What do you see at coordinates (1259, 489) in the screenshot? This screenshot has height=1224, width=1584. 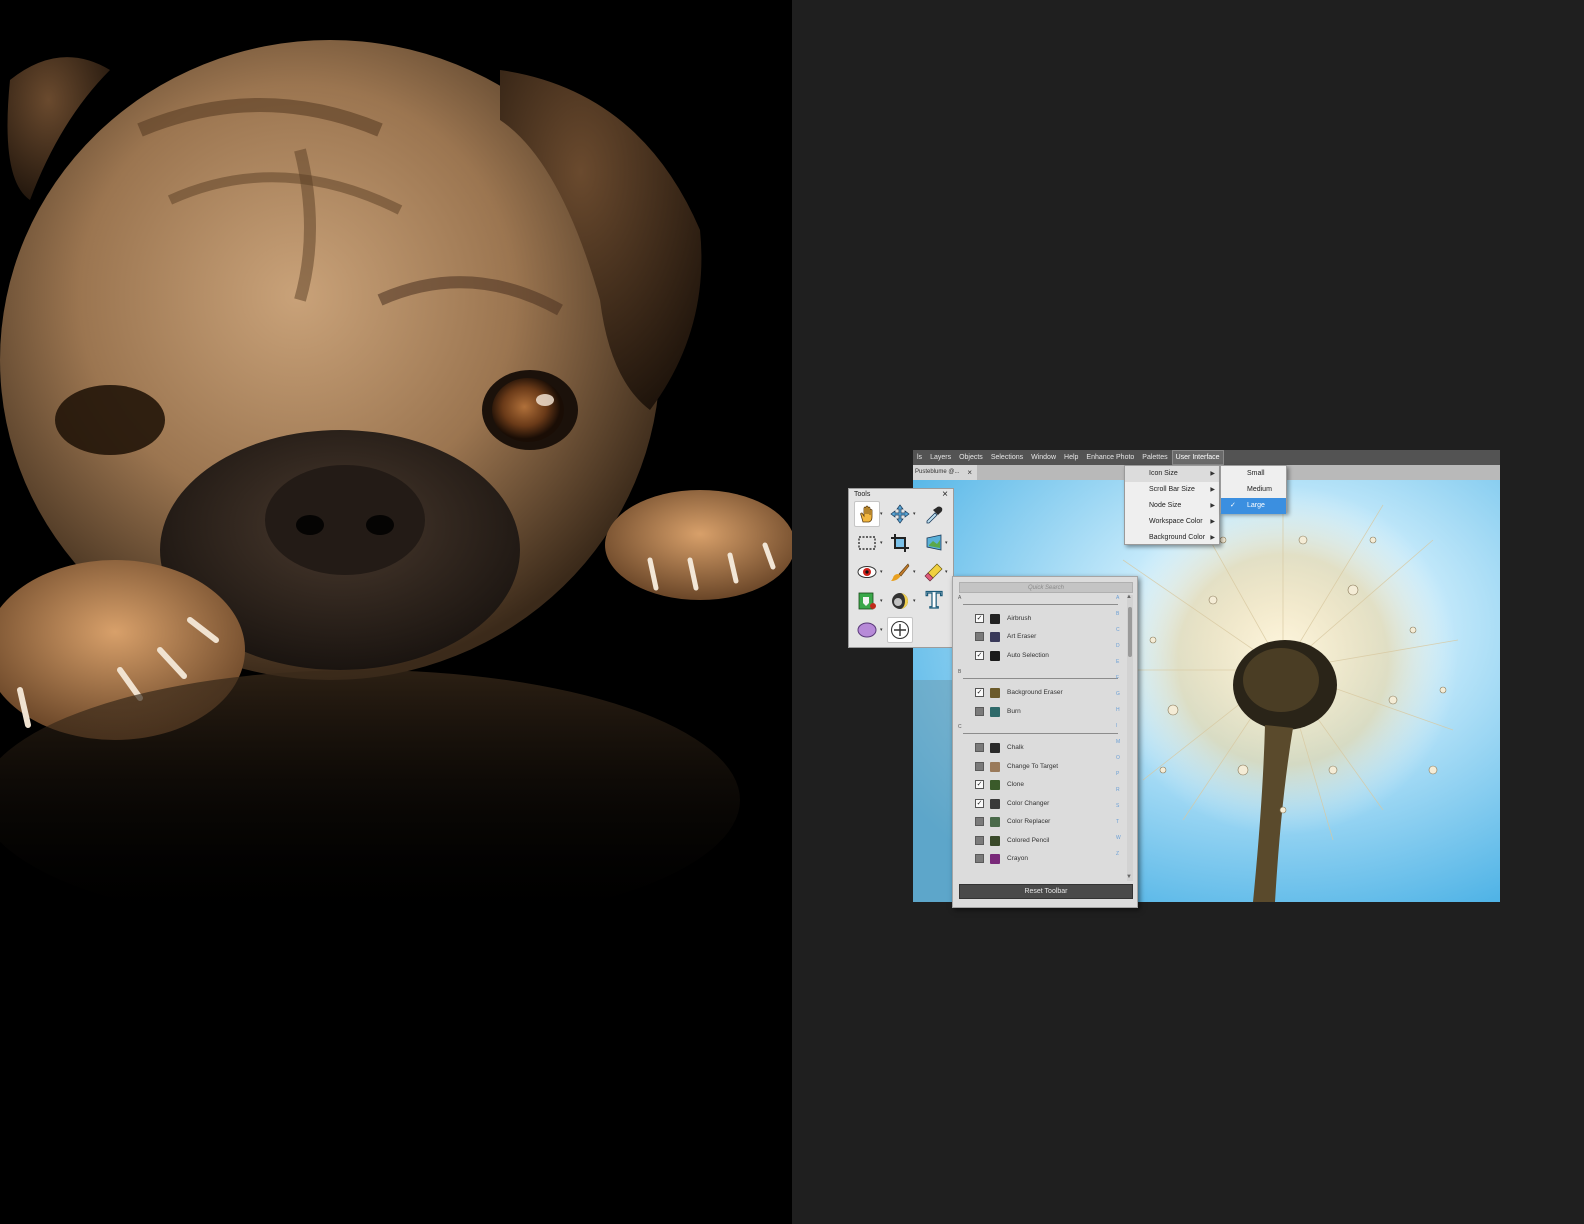 I see `menu-item-label: Medium` at bounding box center [1259, 489].